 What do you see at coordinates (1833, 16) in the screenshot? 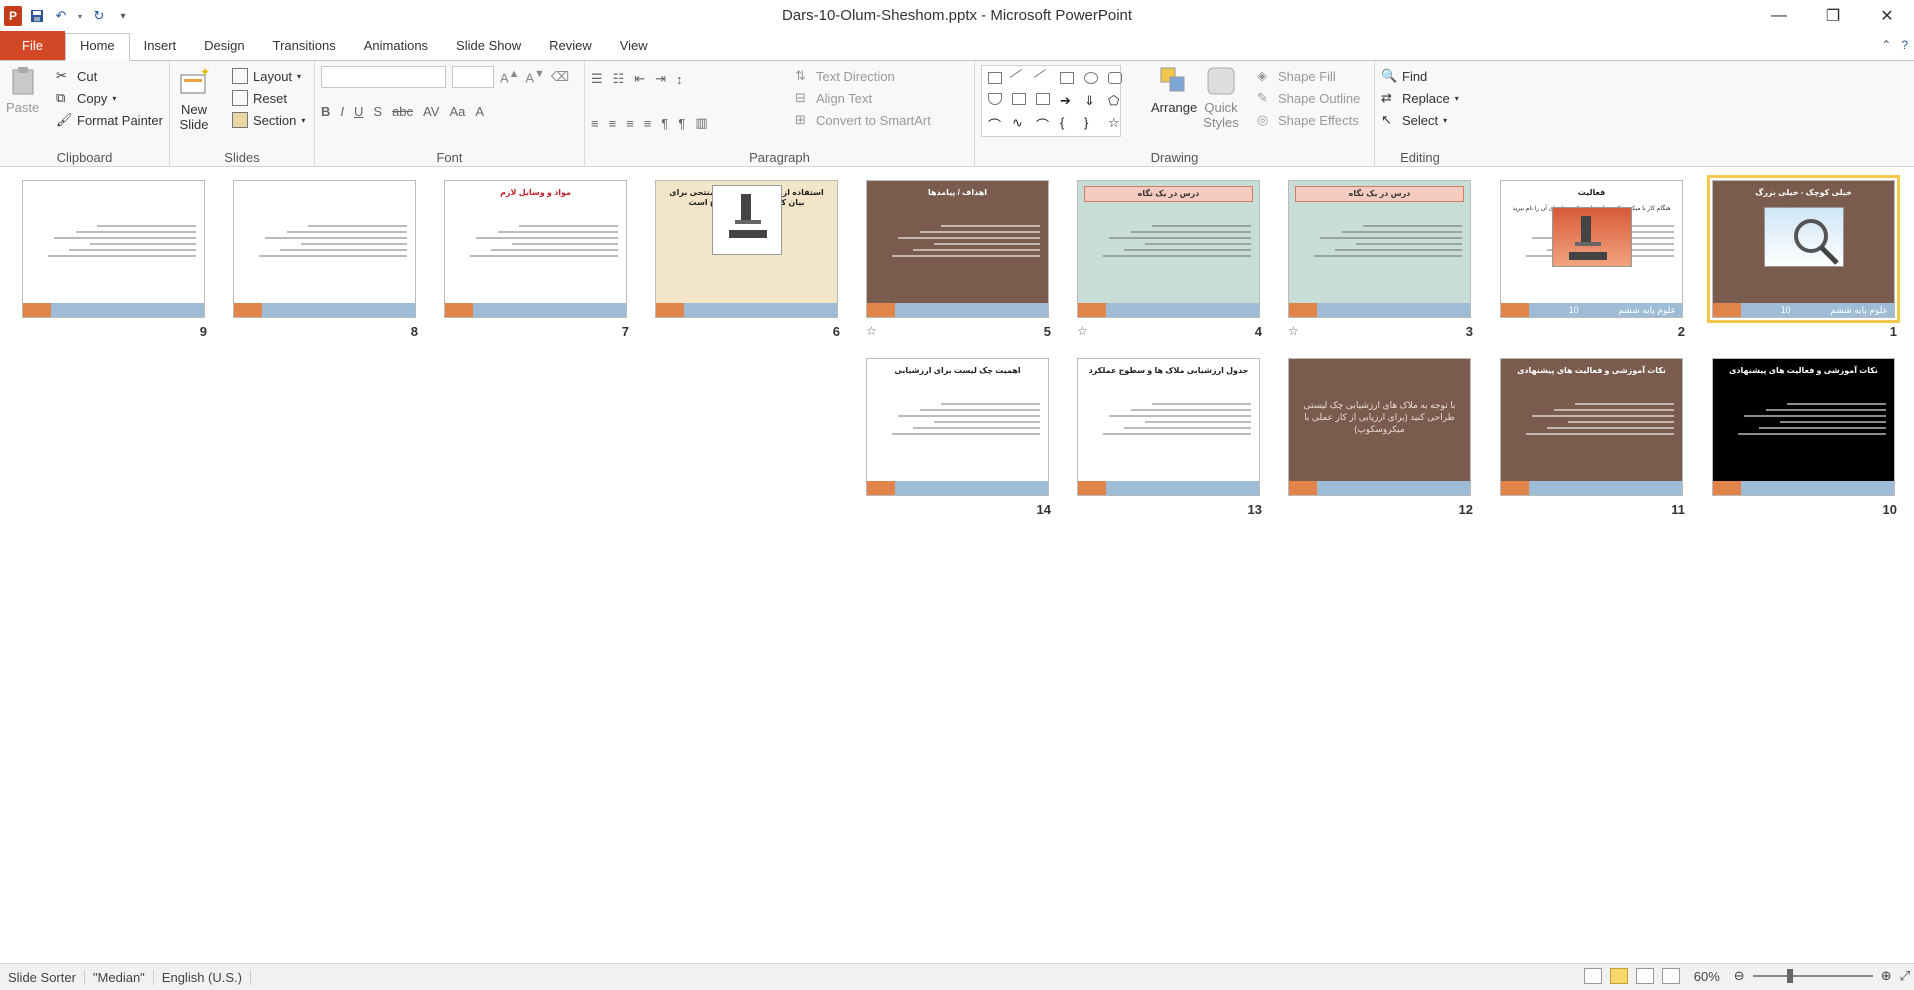
I see `restore-icon: ❐` at bounding box center [1833, 16].